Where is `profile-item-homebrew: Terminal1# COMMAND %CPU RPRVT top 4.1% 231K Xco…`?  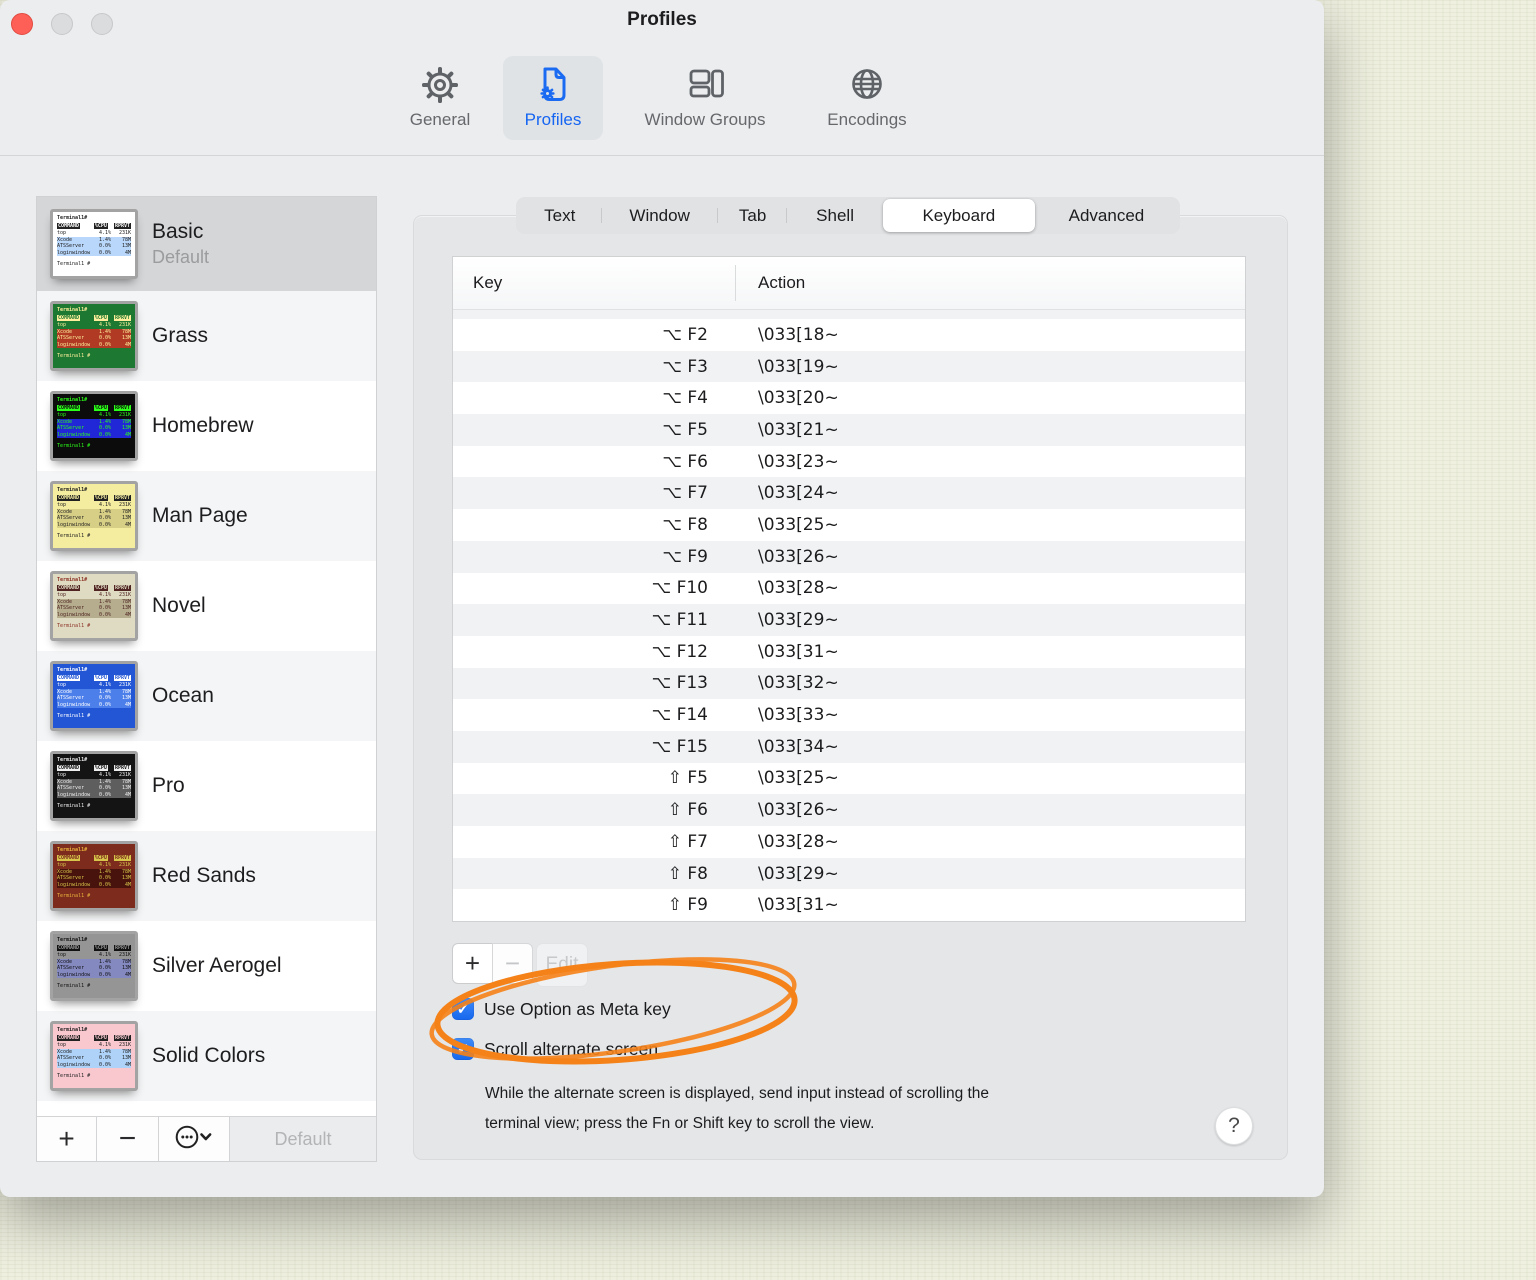 profile-item-homebrew: Terminal1# COMMAND %CPU RPRVT top 4.1% 231K Xco… is located at coordinates (206, 426).